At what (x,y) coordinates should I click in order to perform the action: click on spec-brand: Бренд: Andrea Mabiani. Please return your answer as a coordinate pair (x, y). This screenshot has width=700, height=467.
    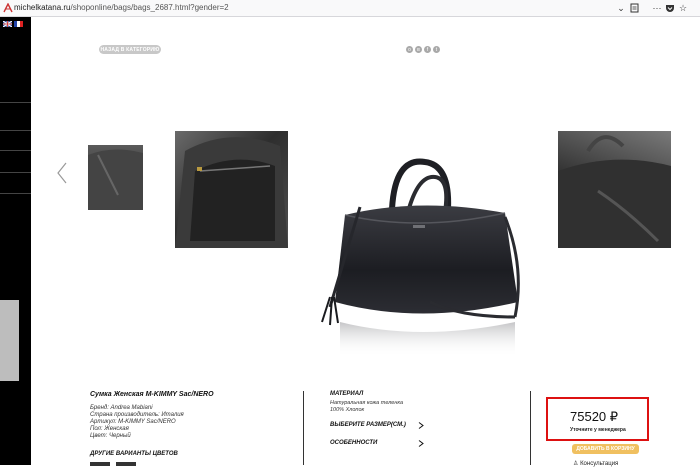
    Looking at the image, I should click on (121, 408).